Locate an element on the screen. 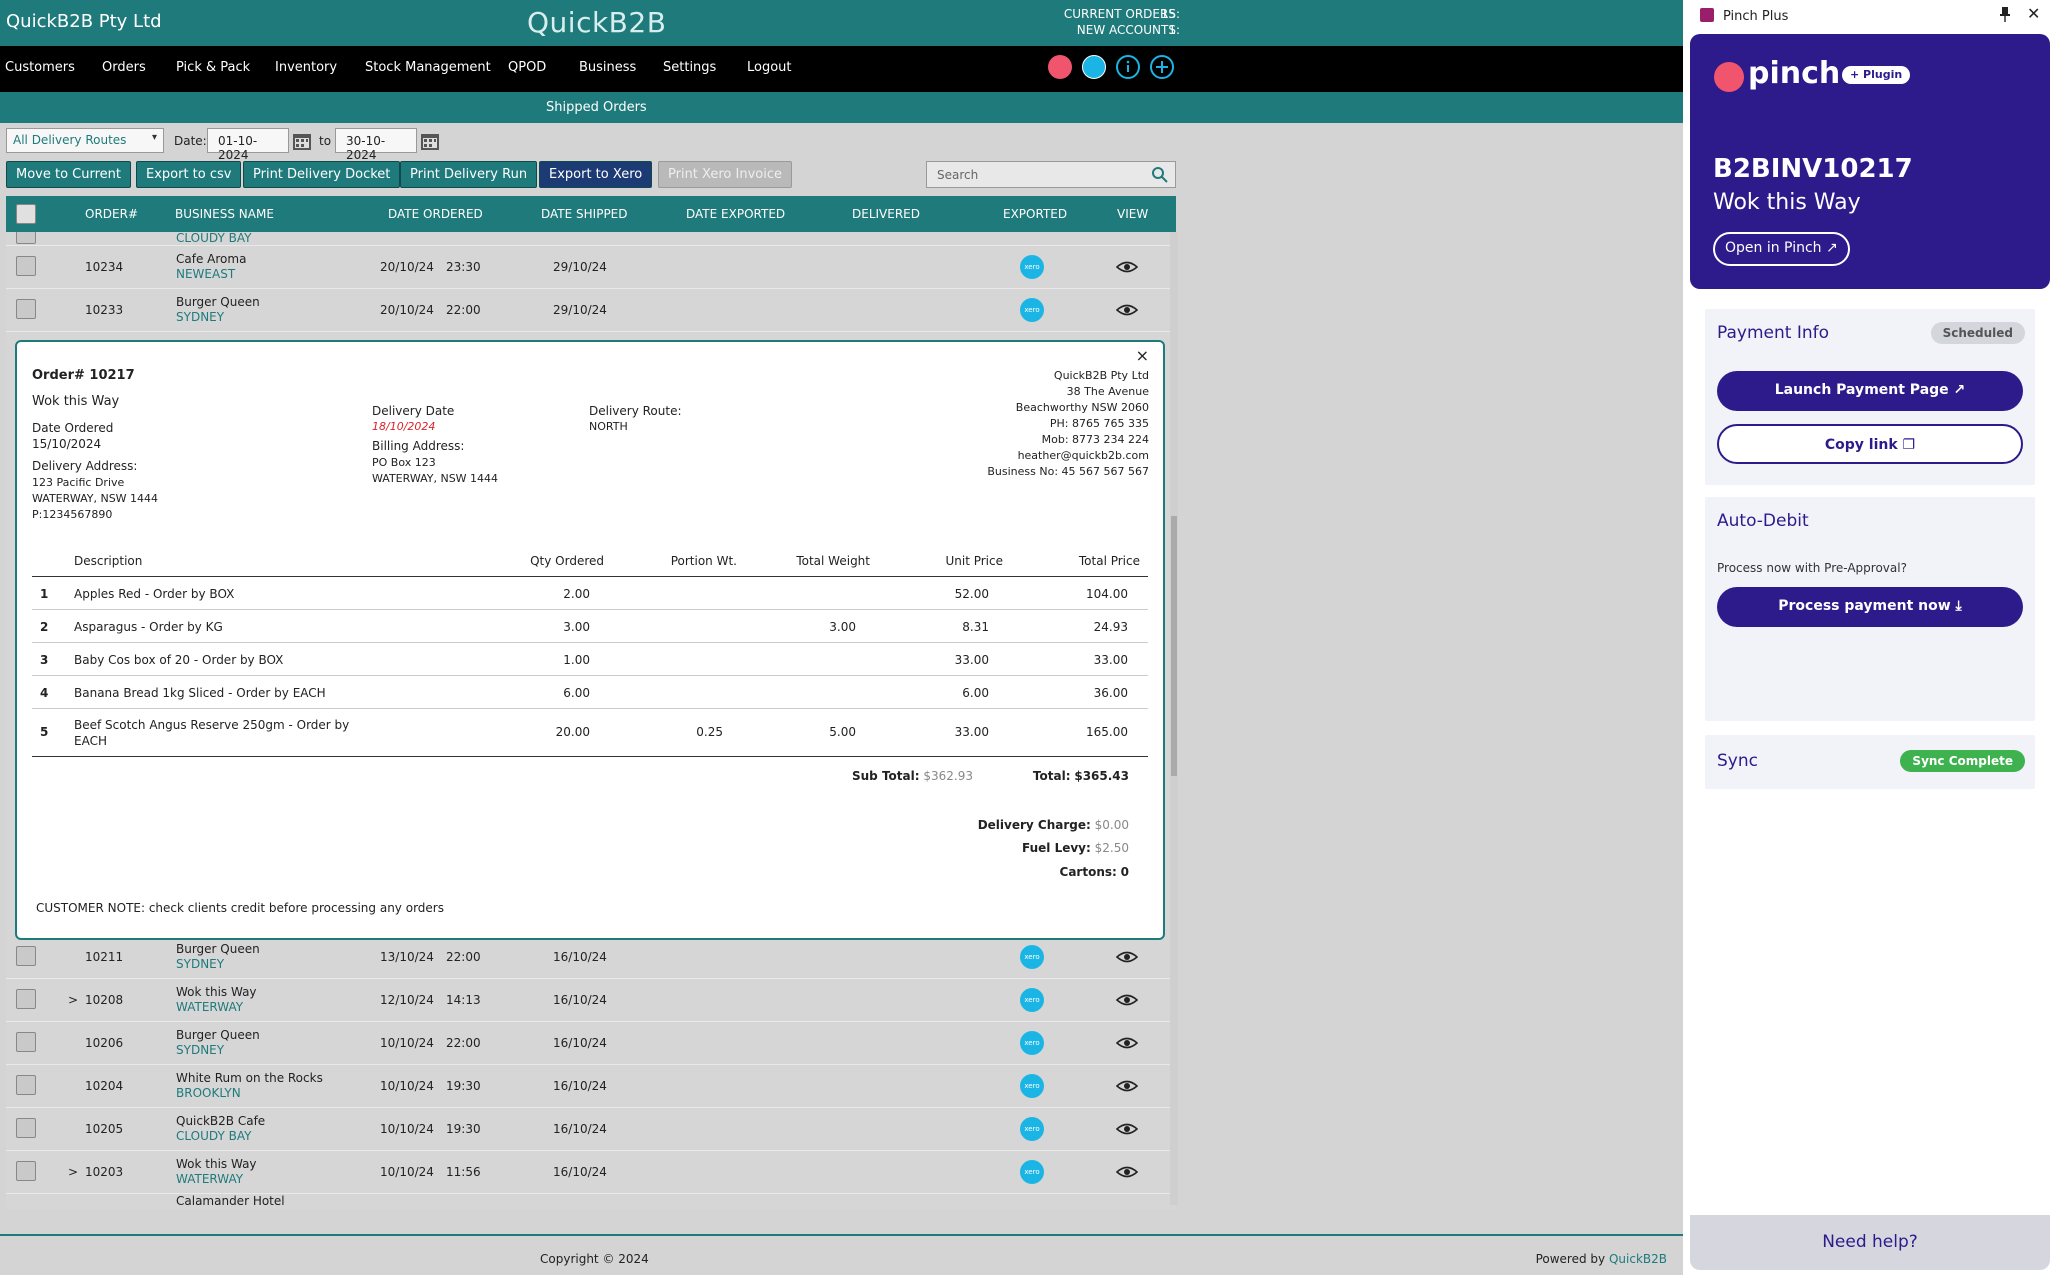  nav-settings: Settings is located at coordinates (689, 67).